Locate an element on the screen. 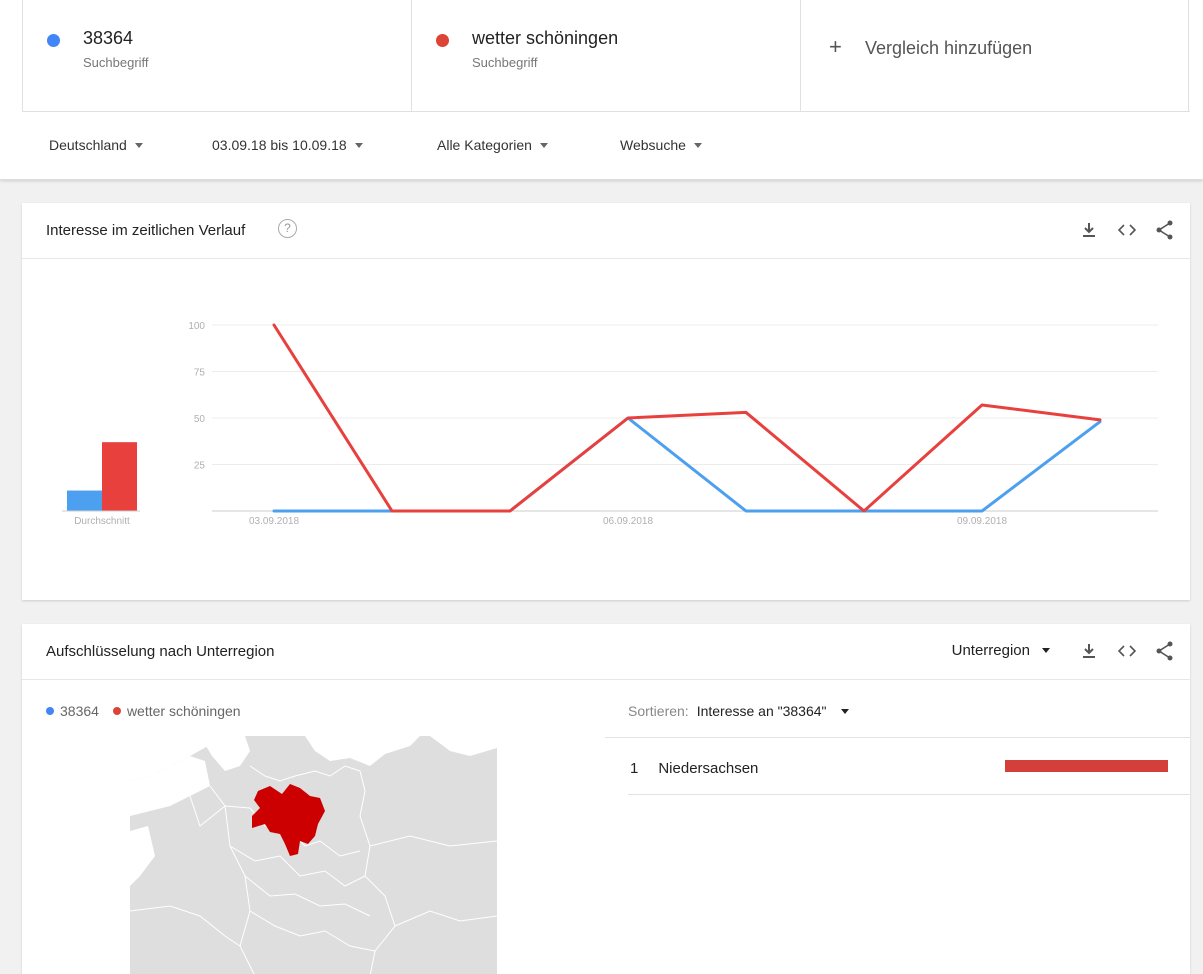 Image resolution: width=1203 pixels, height=974 pixels. sort-label: Sortieren: is located at coordinates (658, 711).